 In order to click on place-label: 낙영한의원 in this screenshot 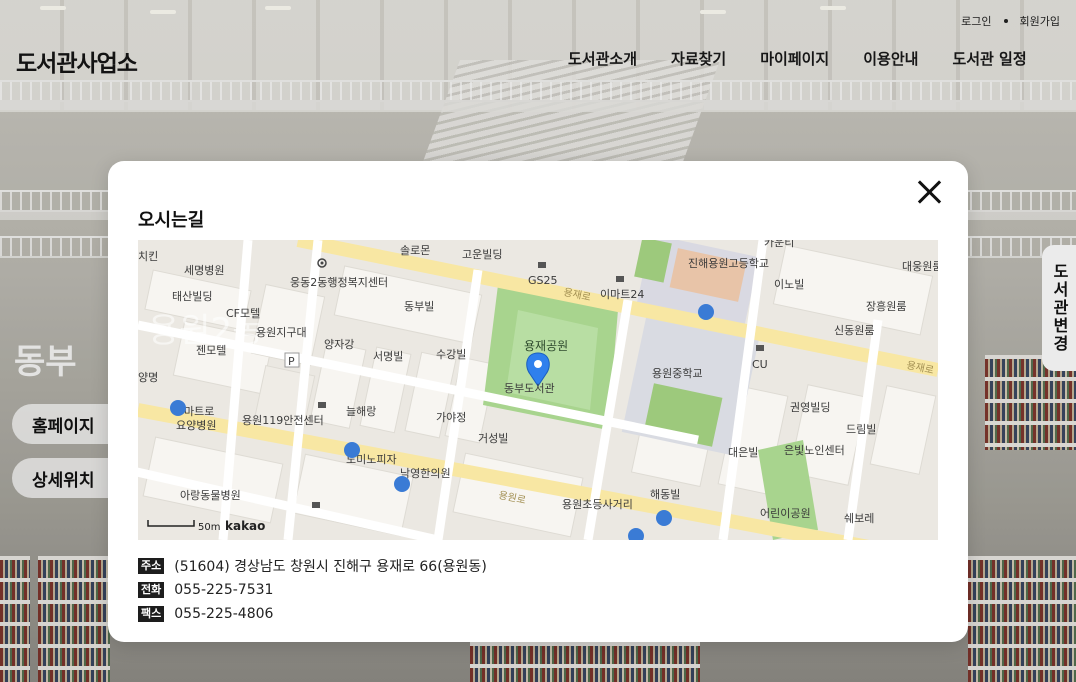, I will do `click(425, 473)`.